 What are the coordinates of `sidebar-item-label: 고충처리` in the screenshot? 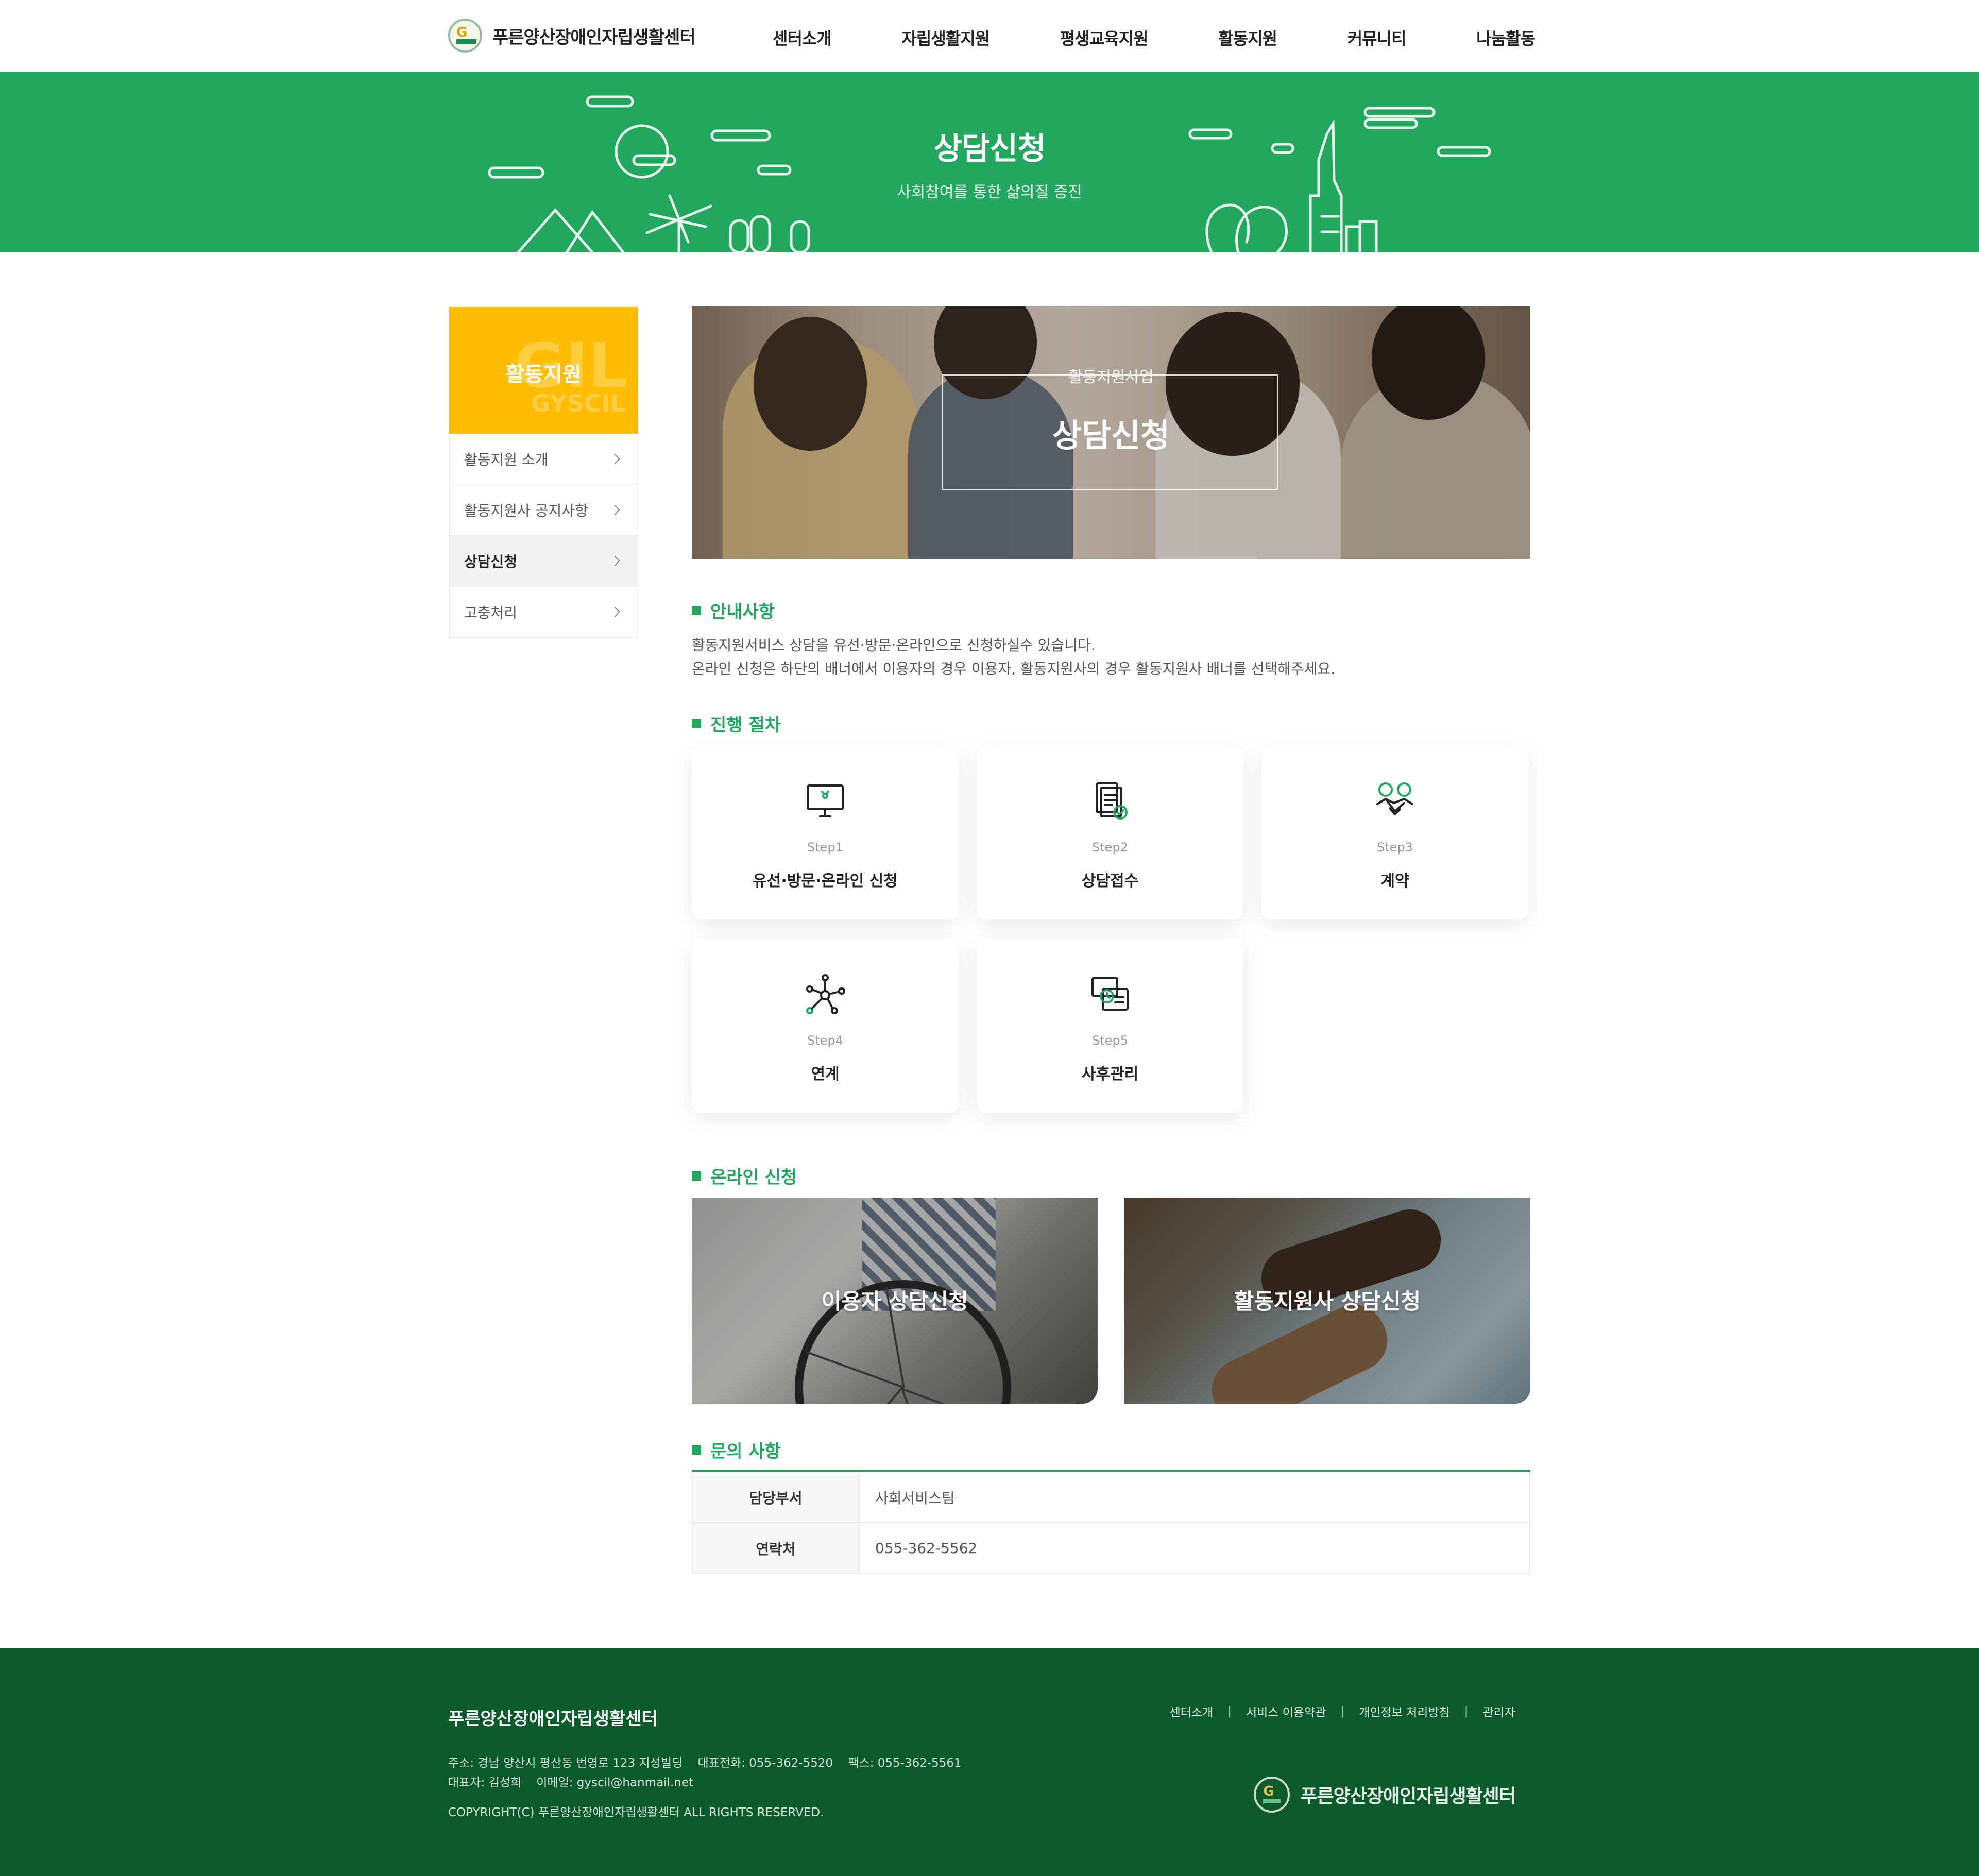 It's located at (491, 612).